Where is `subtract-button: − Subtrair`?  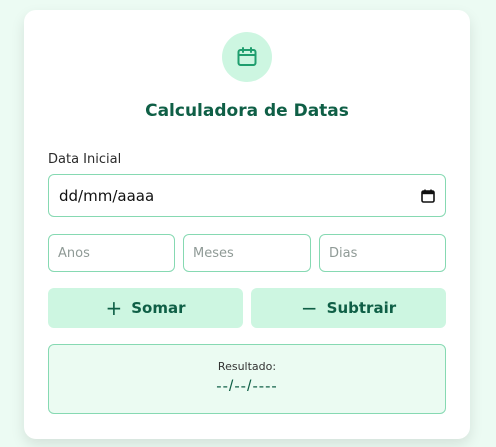 subtract-button: − Subtrair is located at coordinates (348, 308).